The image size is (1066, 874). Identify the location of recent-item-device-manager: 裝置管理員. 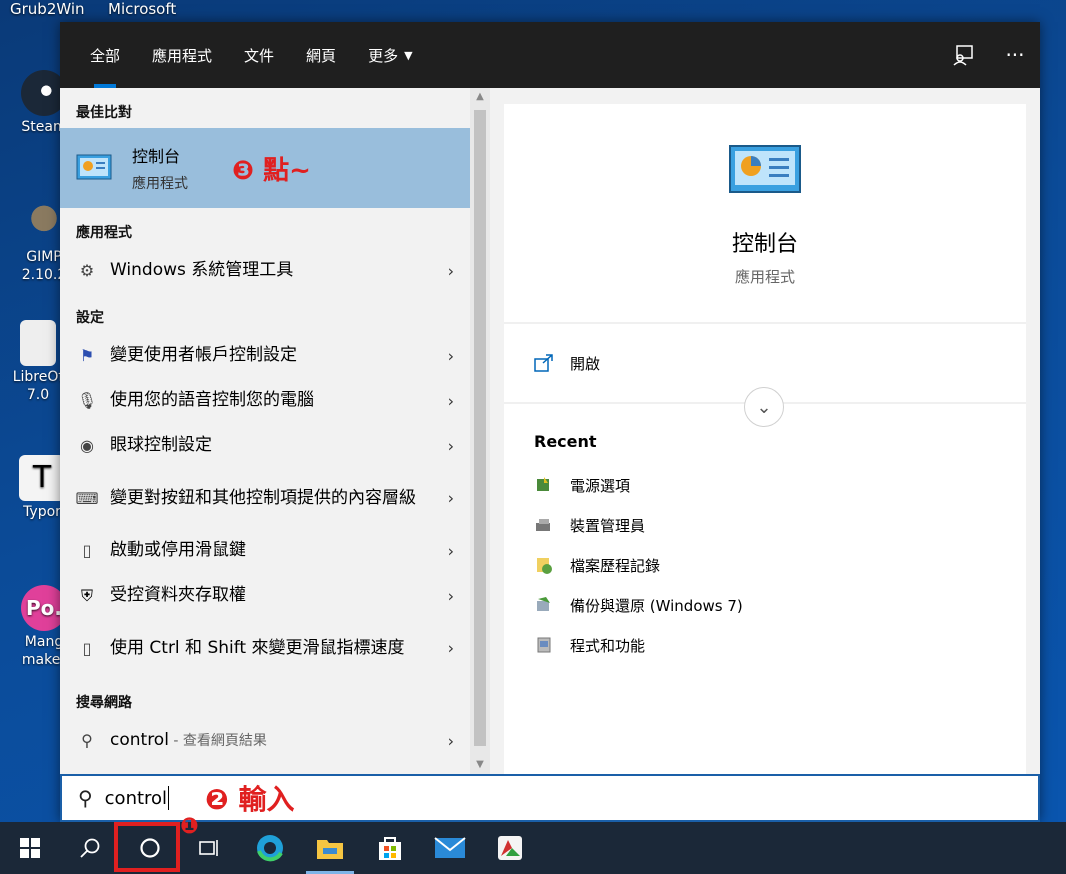
(765, 525).